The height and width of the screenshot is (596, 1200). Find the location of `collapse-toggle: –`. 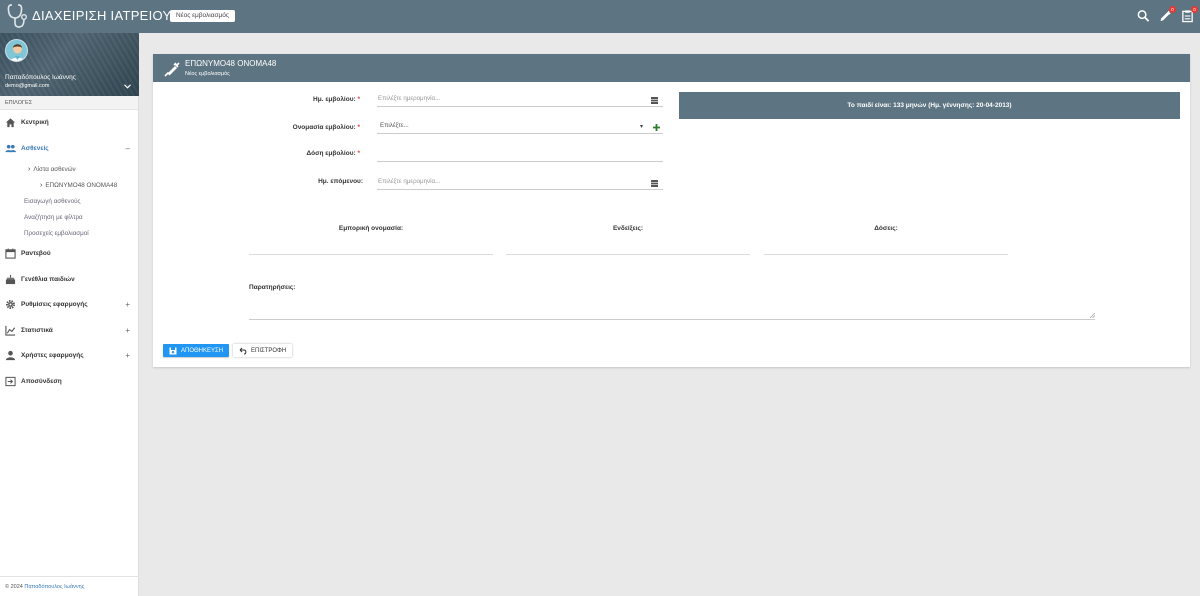

collapse-toggle: – is located at coordinates (128, 148).